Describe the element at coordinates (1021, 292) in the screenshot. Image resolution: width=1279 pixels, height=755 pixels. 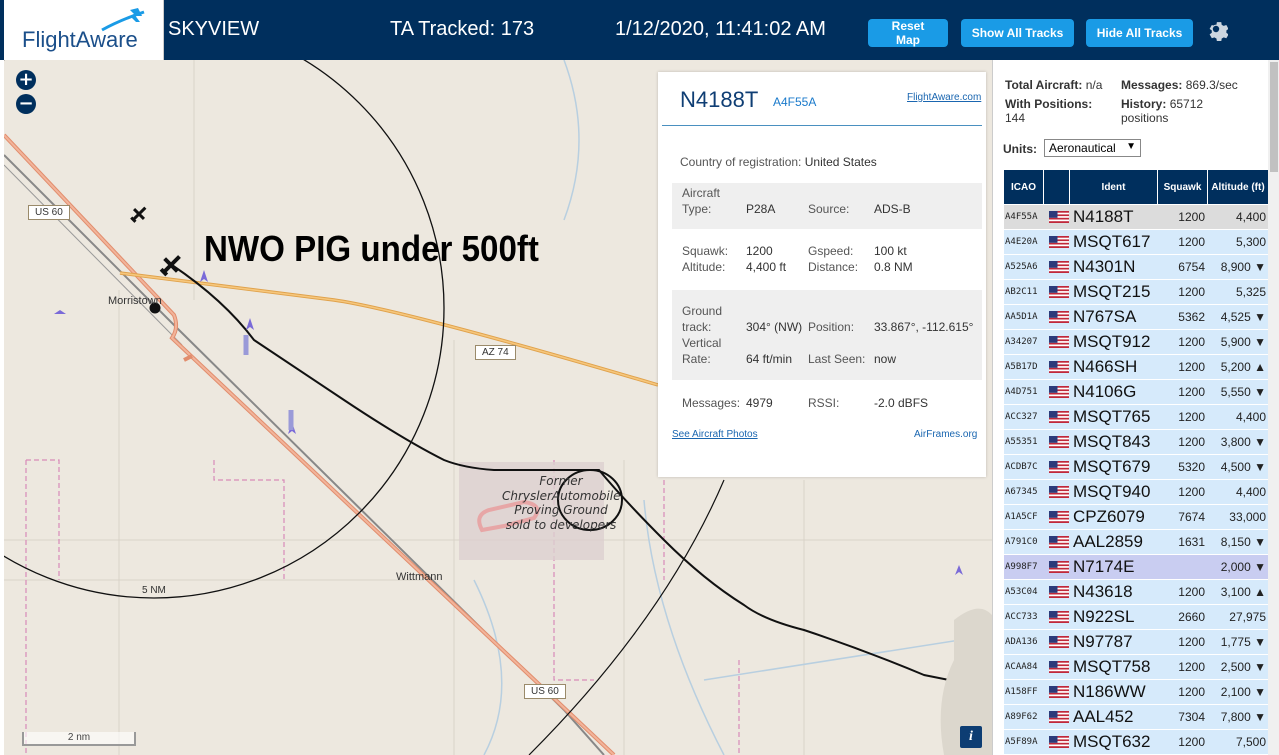
I see `icao-cell: AB2C11` at that location.